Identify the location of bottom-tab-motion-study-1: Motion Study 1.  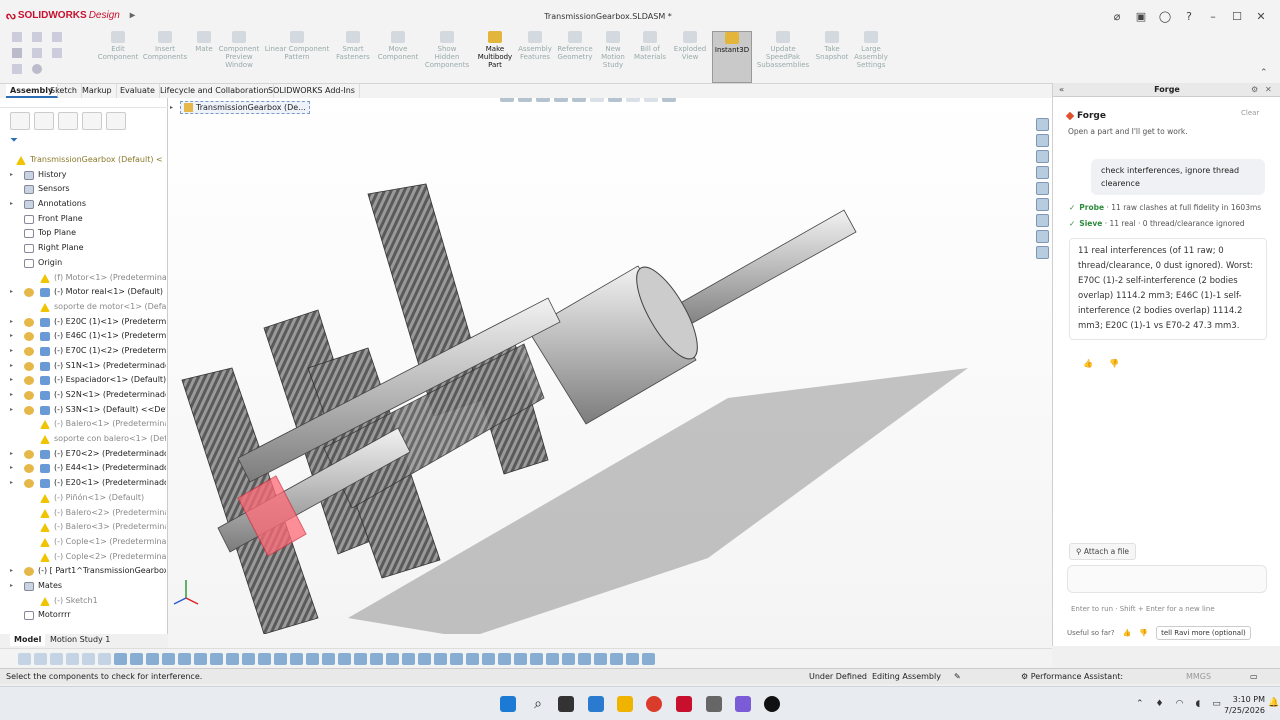
(80, 640).